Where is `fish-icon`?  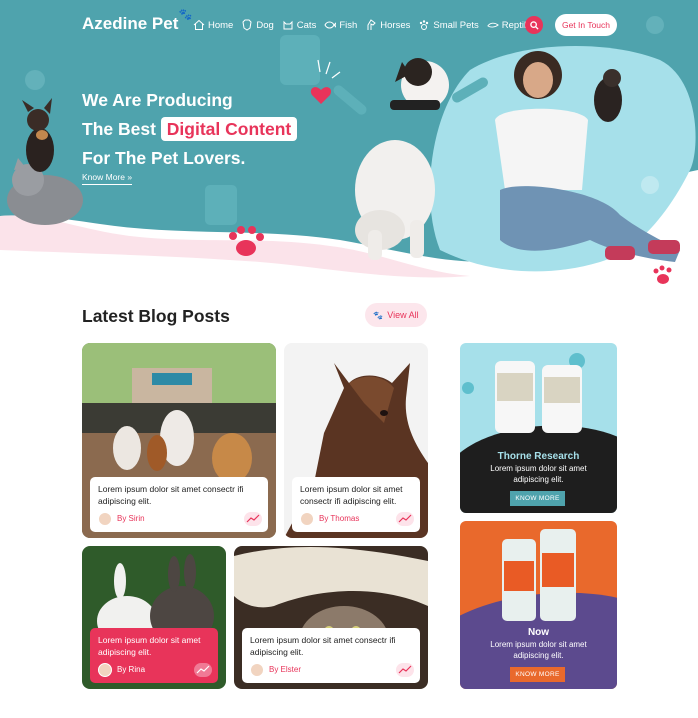
fish-icon is located at coordinates (330, 25).